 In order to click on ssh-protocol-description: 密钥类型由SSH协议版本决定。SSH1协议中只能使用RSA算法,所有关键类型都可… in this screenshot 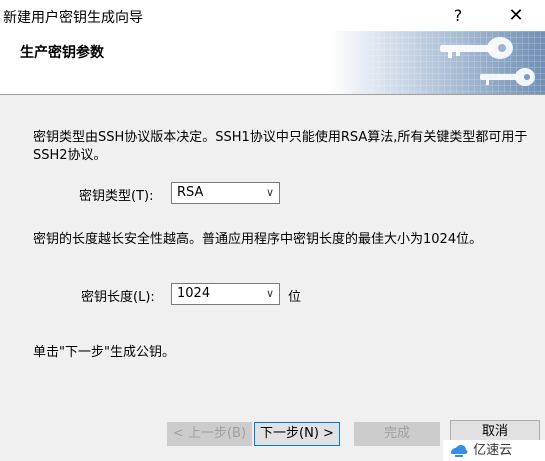, I will do `click(280, 146)`.